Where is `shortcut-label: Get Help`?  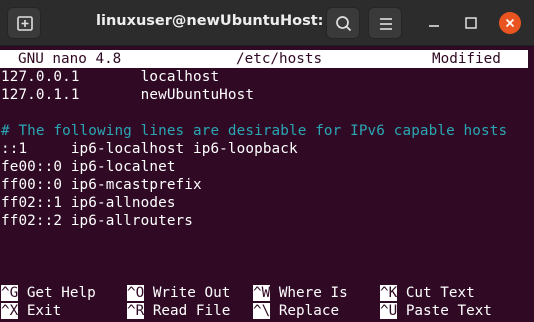 shortcut-label: Get Help is located at coordinates (61, 293).